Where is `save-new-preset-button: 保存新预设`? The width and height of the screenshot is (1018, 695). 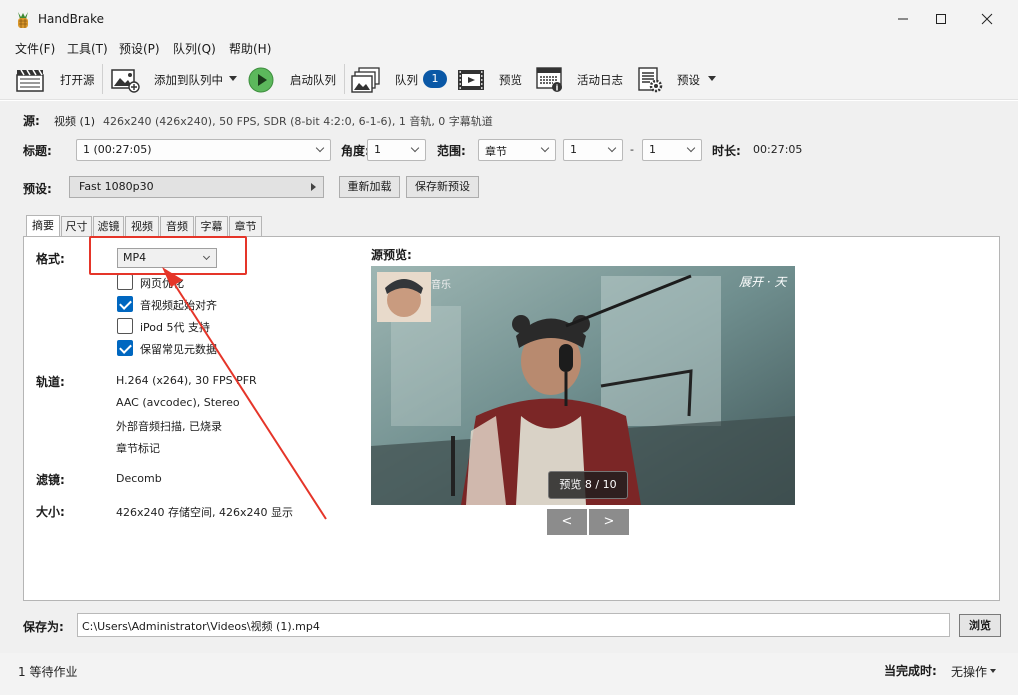
save-new-preset-button: 保存新预设 is located at coordinates (442, 187).